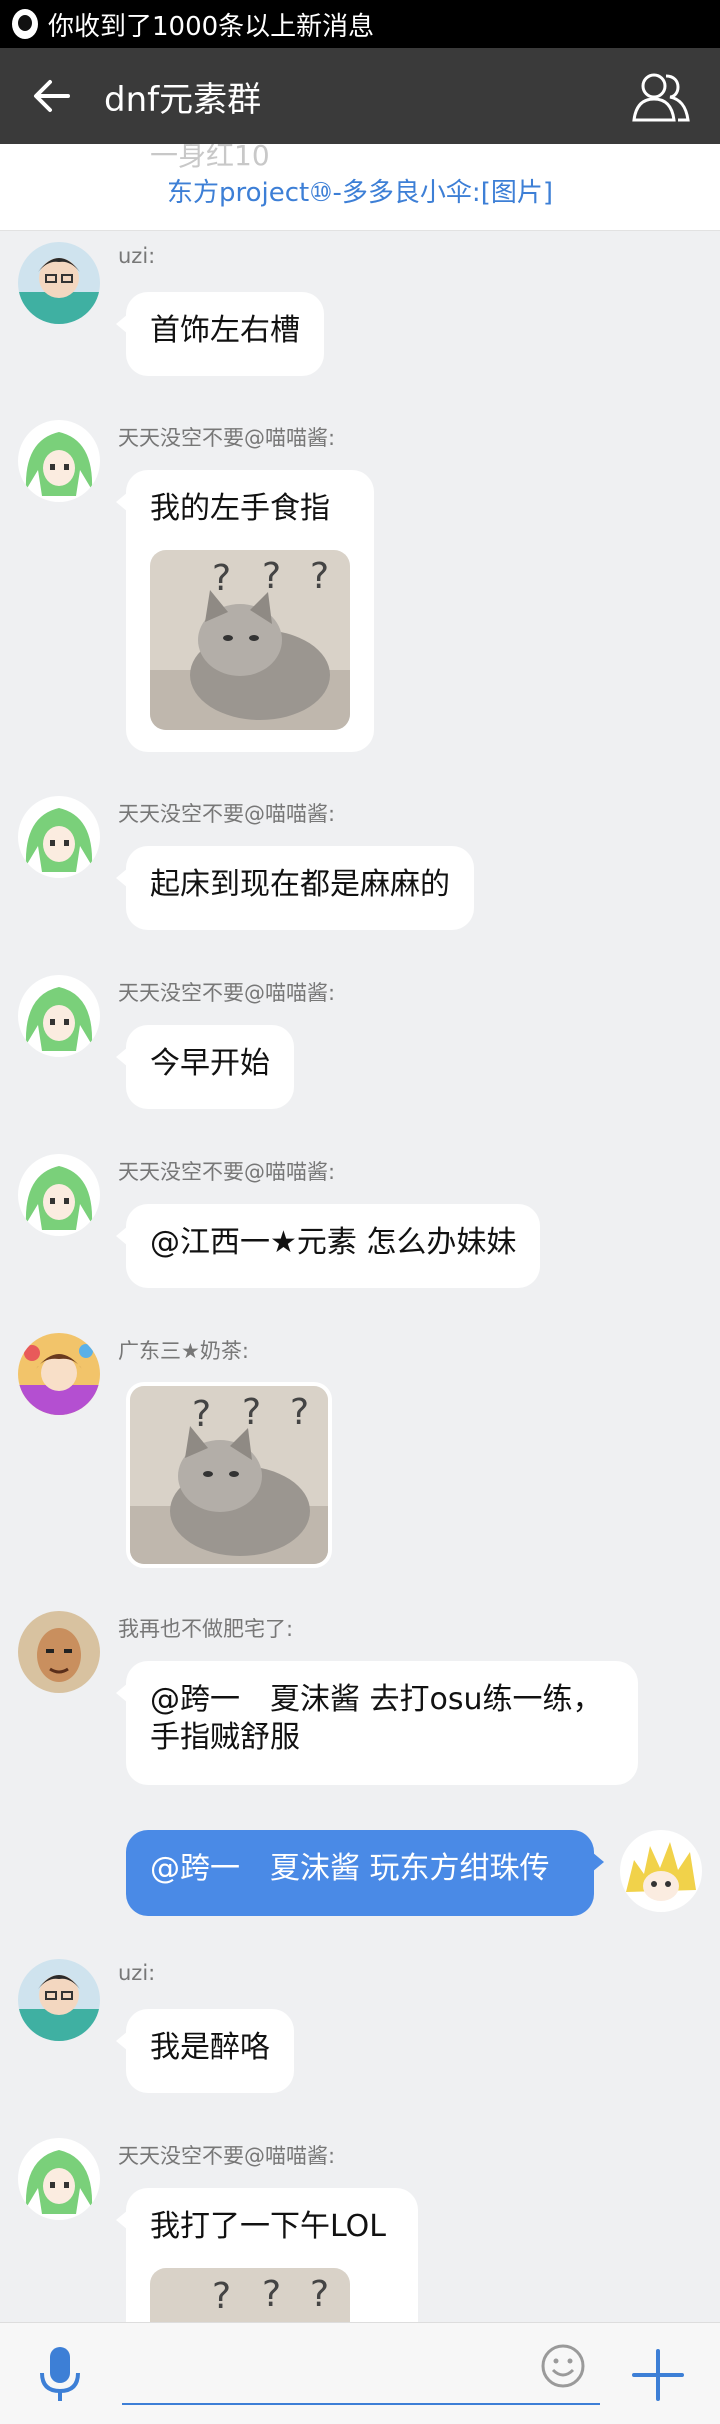  I want to click on sender-name: 我再也不做肥宅了:, so click(206, 1629).